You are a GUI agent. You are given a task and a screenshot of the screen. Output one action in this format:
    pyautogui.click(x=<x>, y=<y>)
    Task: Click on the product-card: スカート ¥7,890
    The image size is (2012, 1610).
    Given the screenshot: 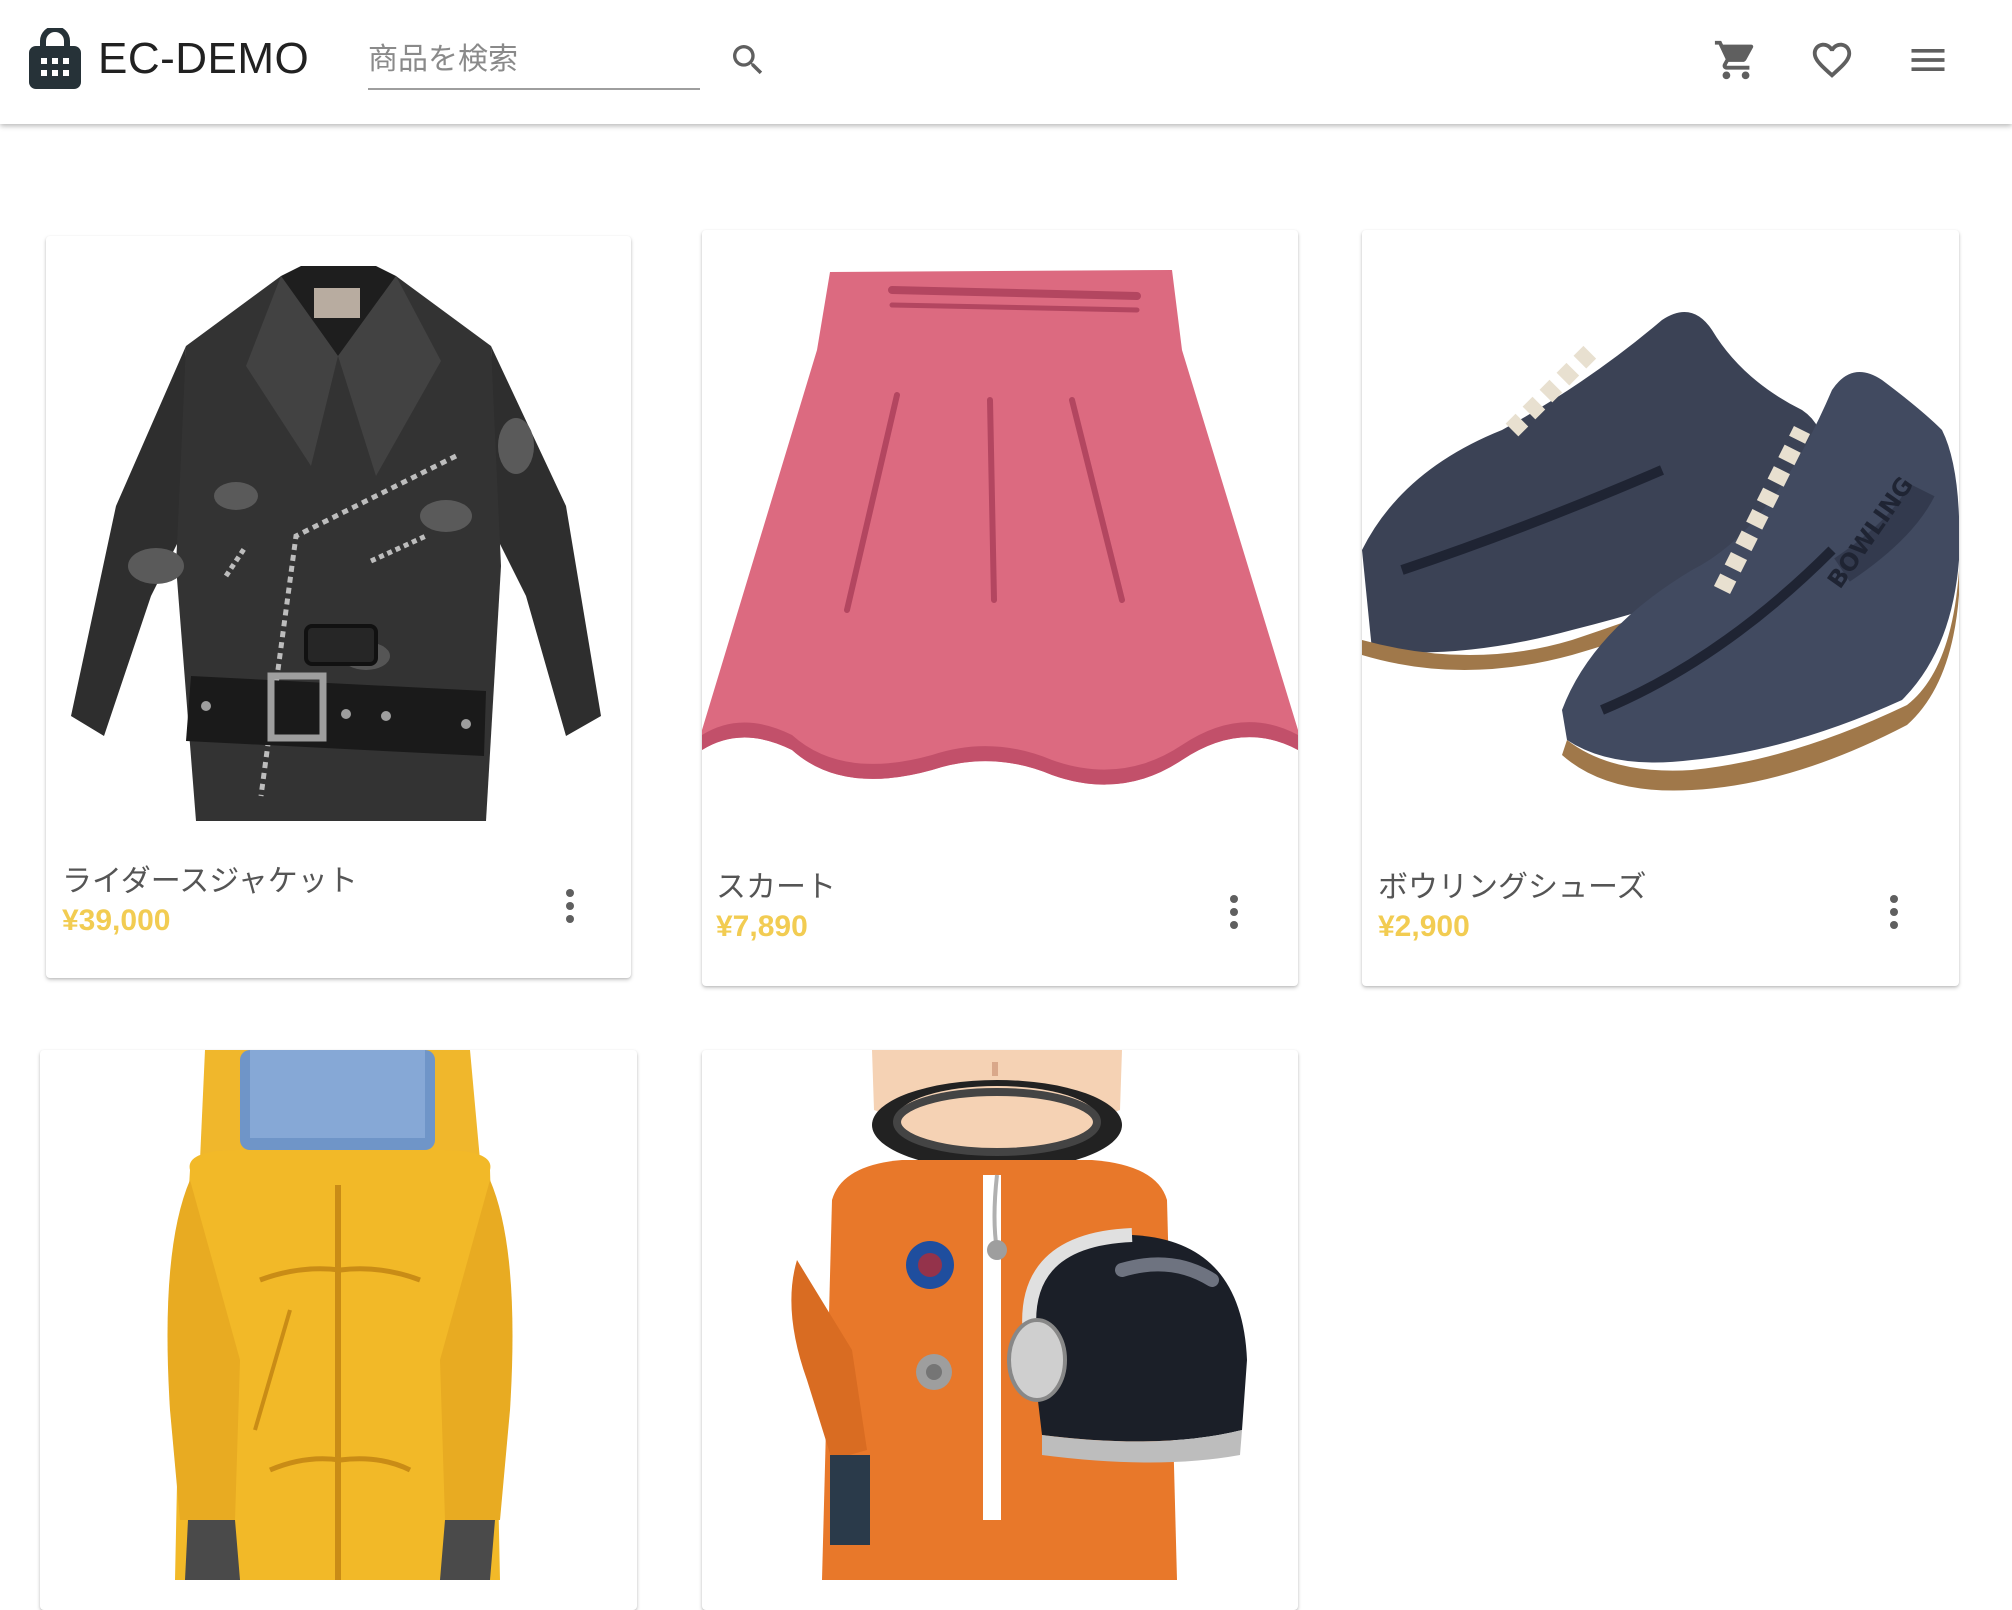 What is the action you would take?
    pyautogui.click(x=1000, y=608)
    